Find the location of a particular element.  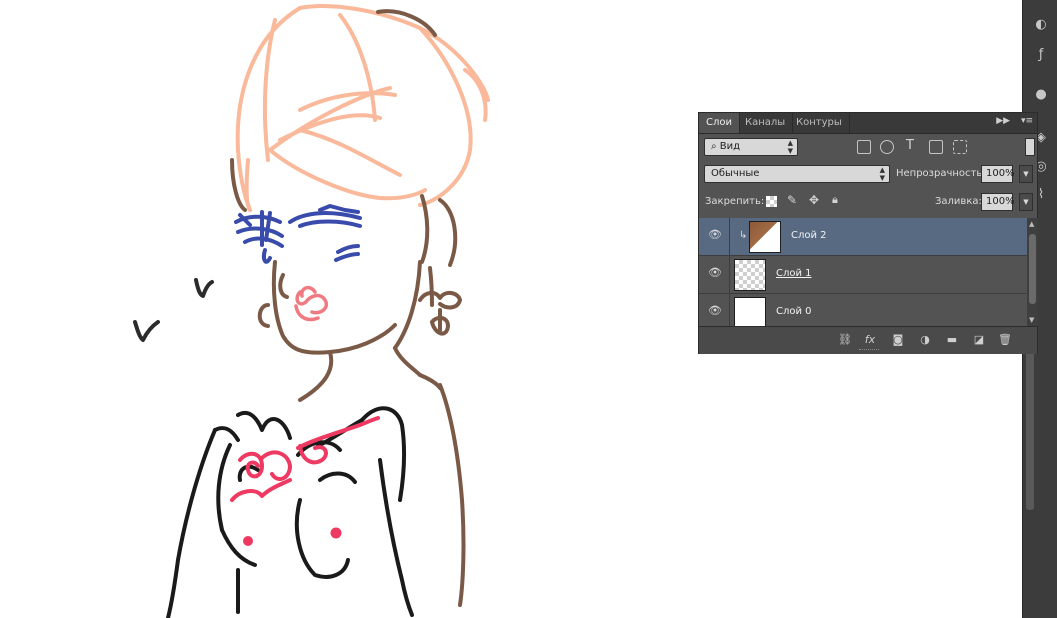

search-icon: ⌕ is located at coordinates (715, 146).